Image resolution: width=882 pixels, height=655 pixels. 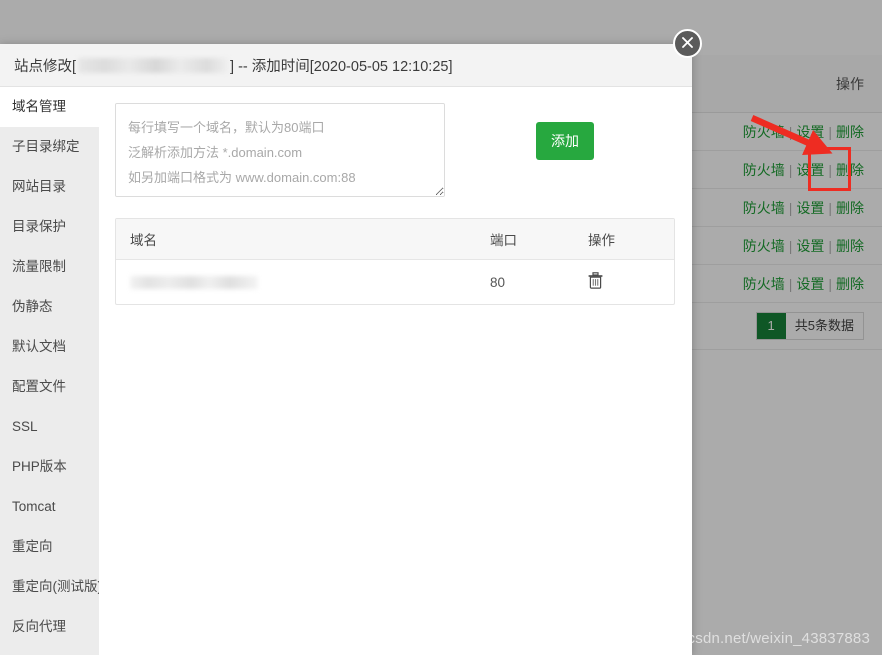 What do you see at coordinates (49, 347) in the screenshot?
I see `sidebar-item-default-document: 默认文档` at bounding box center [49, 347].